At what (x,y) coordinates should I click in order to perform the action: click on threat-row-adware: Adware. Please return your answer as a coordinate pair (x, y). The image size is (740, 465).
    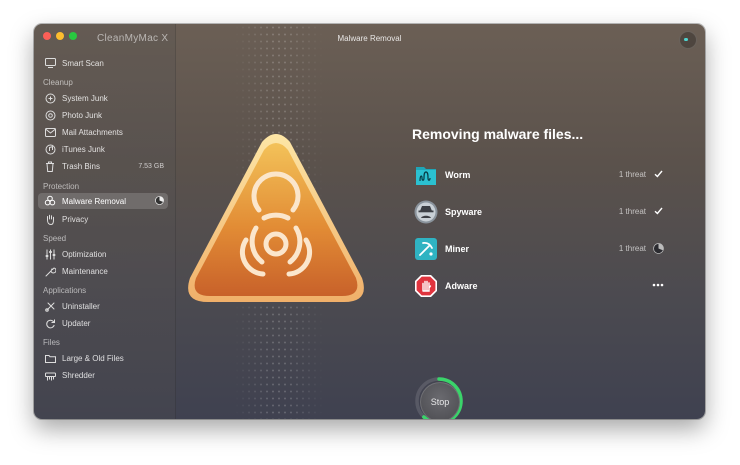
    Looking at the image, I should click on (538, 286).